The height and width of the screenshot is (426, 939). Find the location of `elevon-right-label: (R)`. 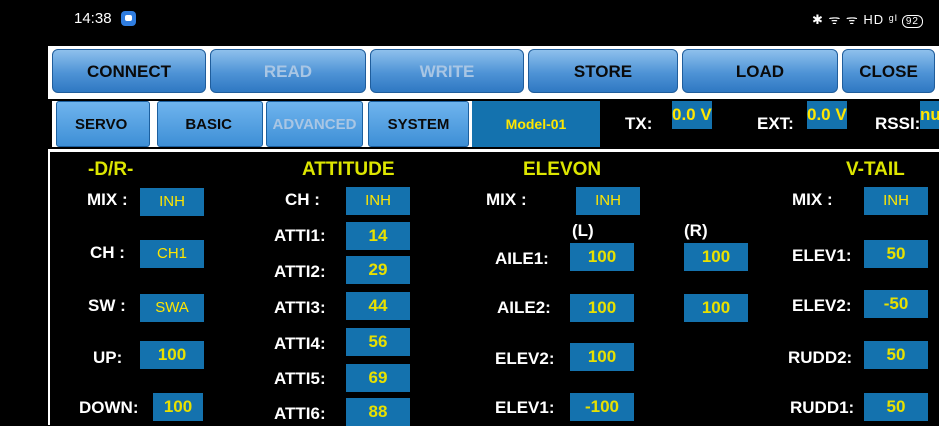

elevon-right-label: (R) is located at coordinates (696, 230).